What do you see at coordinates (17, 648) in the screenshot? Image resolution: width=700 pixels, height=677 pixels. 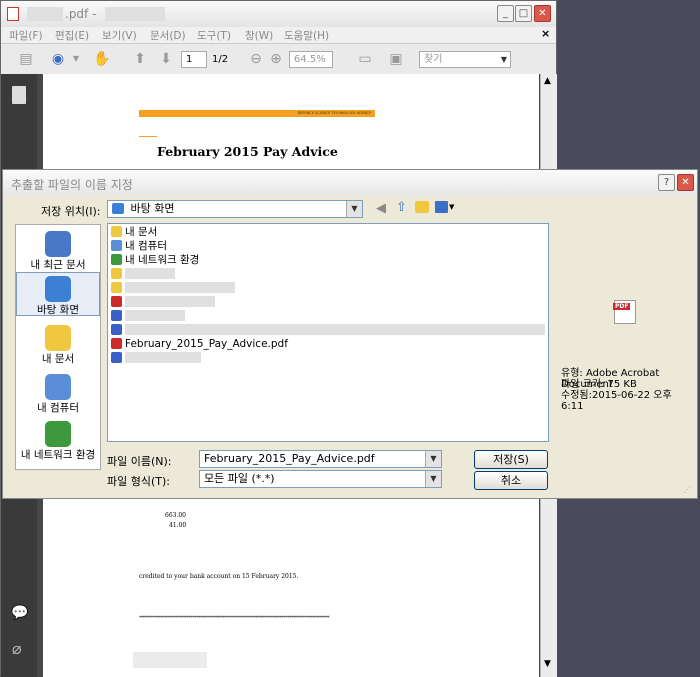 I see `attachments-icon: ⌀` at bounding box center [17, 648].